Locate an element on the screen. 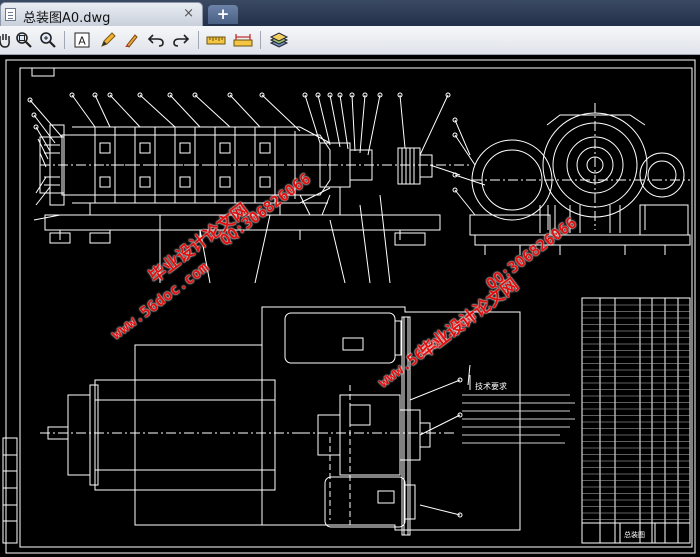 This screenshot has height=557, width=700. undo-icon is located at coordinates (156, 40).